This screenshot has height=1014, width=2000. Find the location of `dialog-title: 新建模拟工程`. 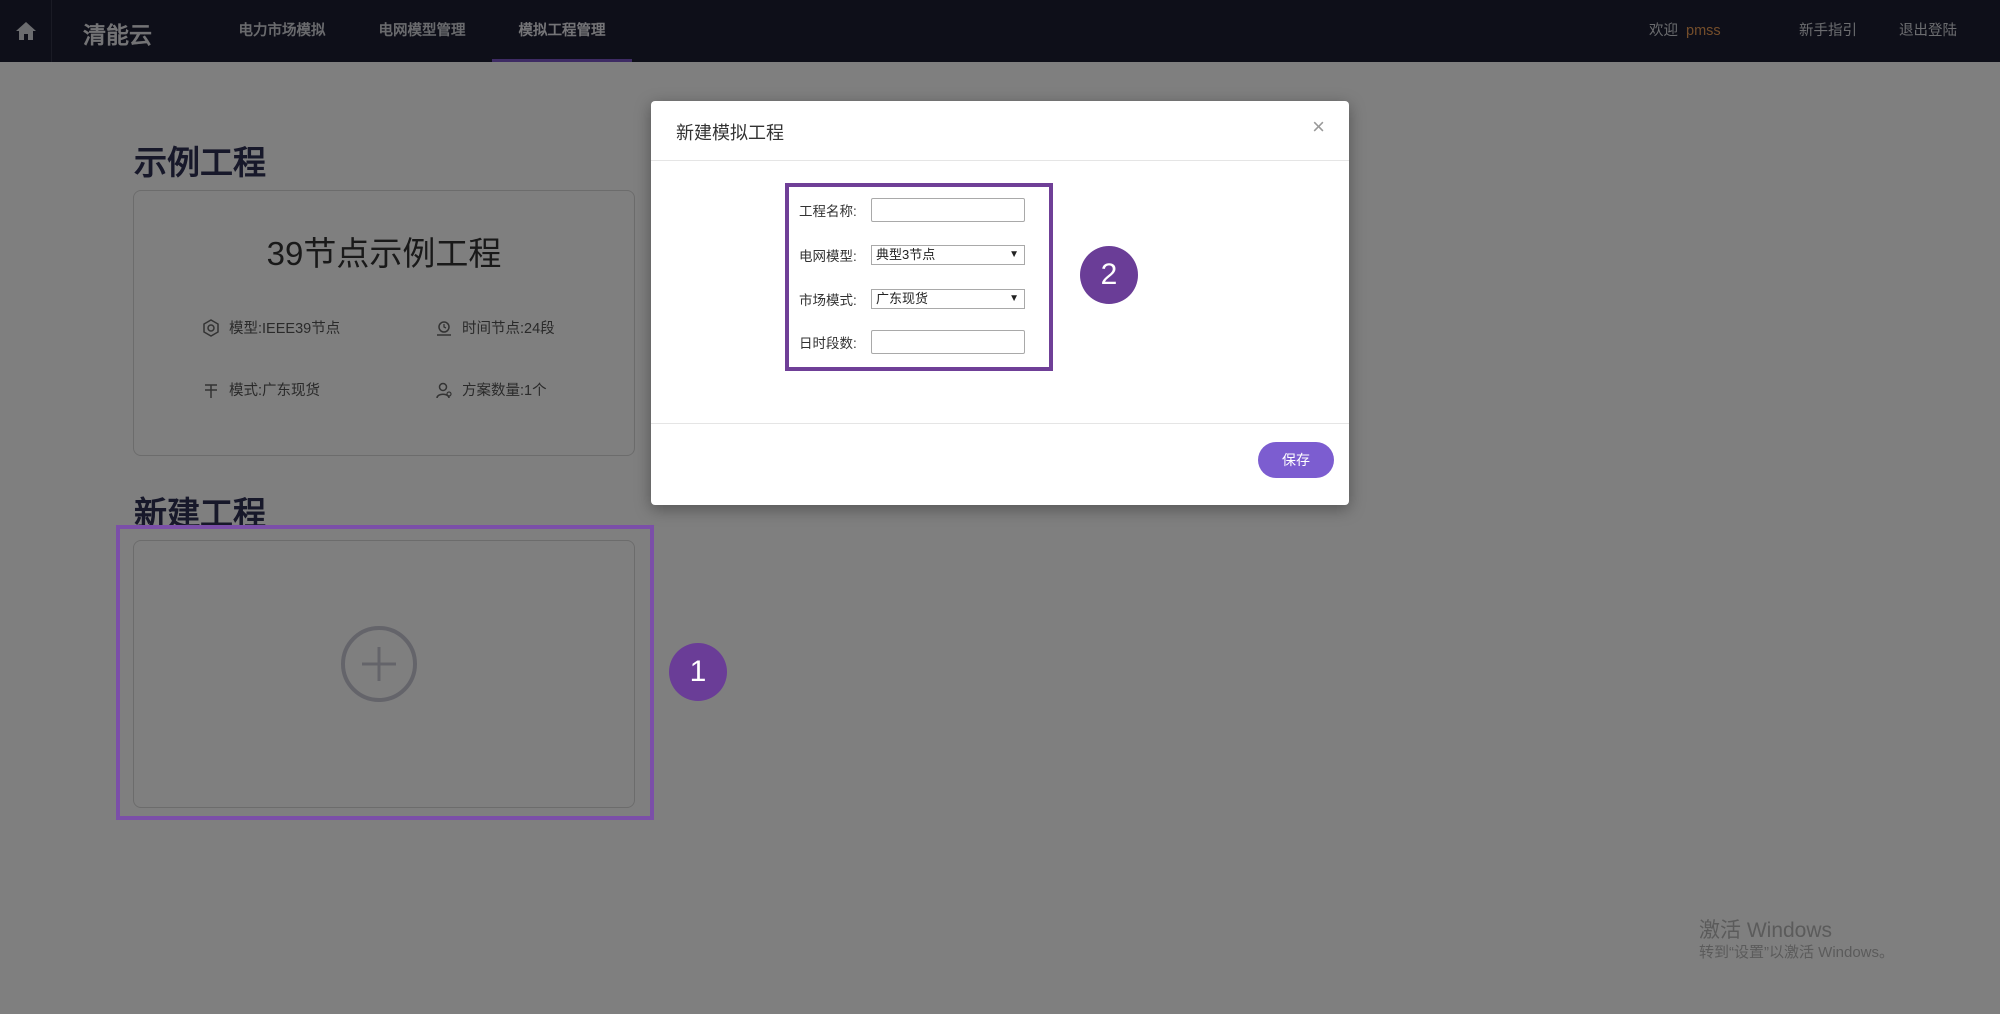

dialog-title: 新建模拟工程 is located at coordinates (730, 133).